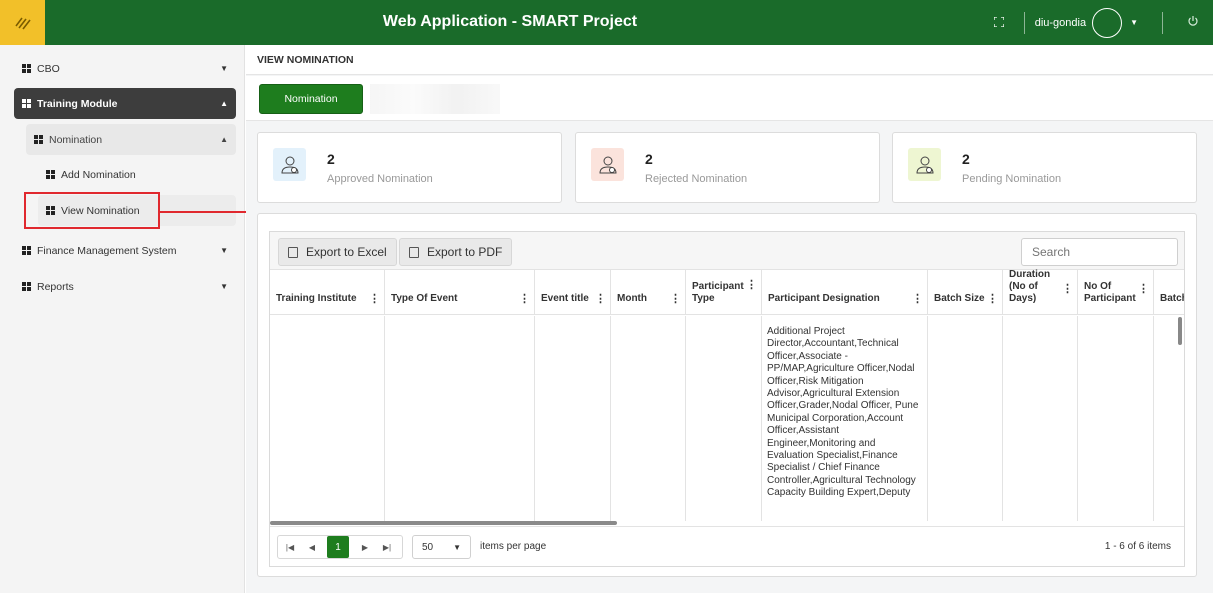  What do you see at coordinates (649, 159) in the screenshot?
I see `rejected-count: 2` at bounding box center [649, 159].